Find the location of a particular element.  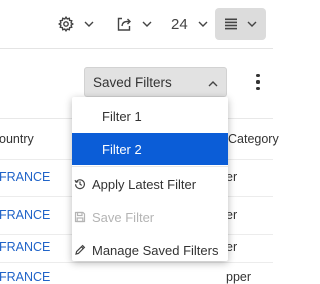

export-icon is located at coordinates (124, 24).